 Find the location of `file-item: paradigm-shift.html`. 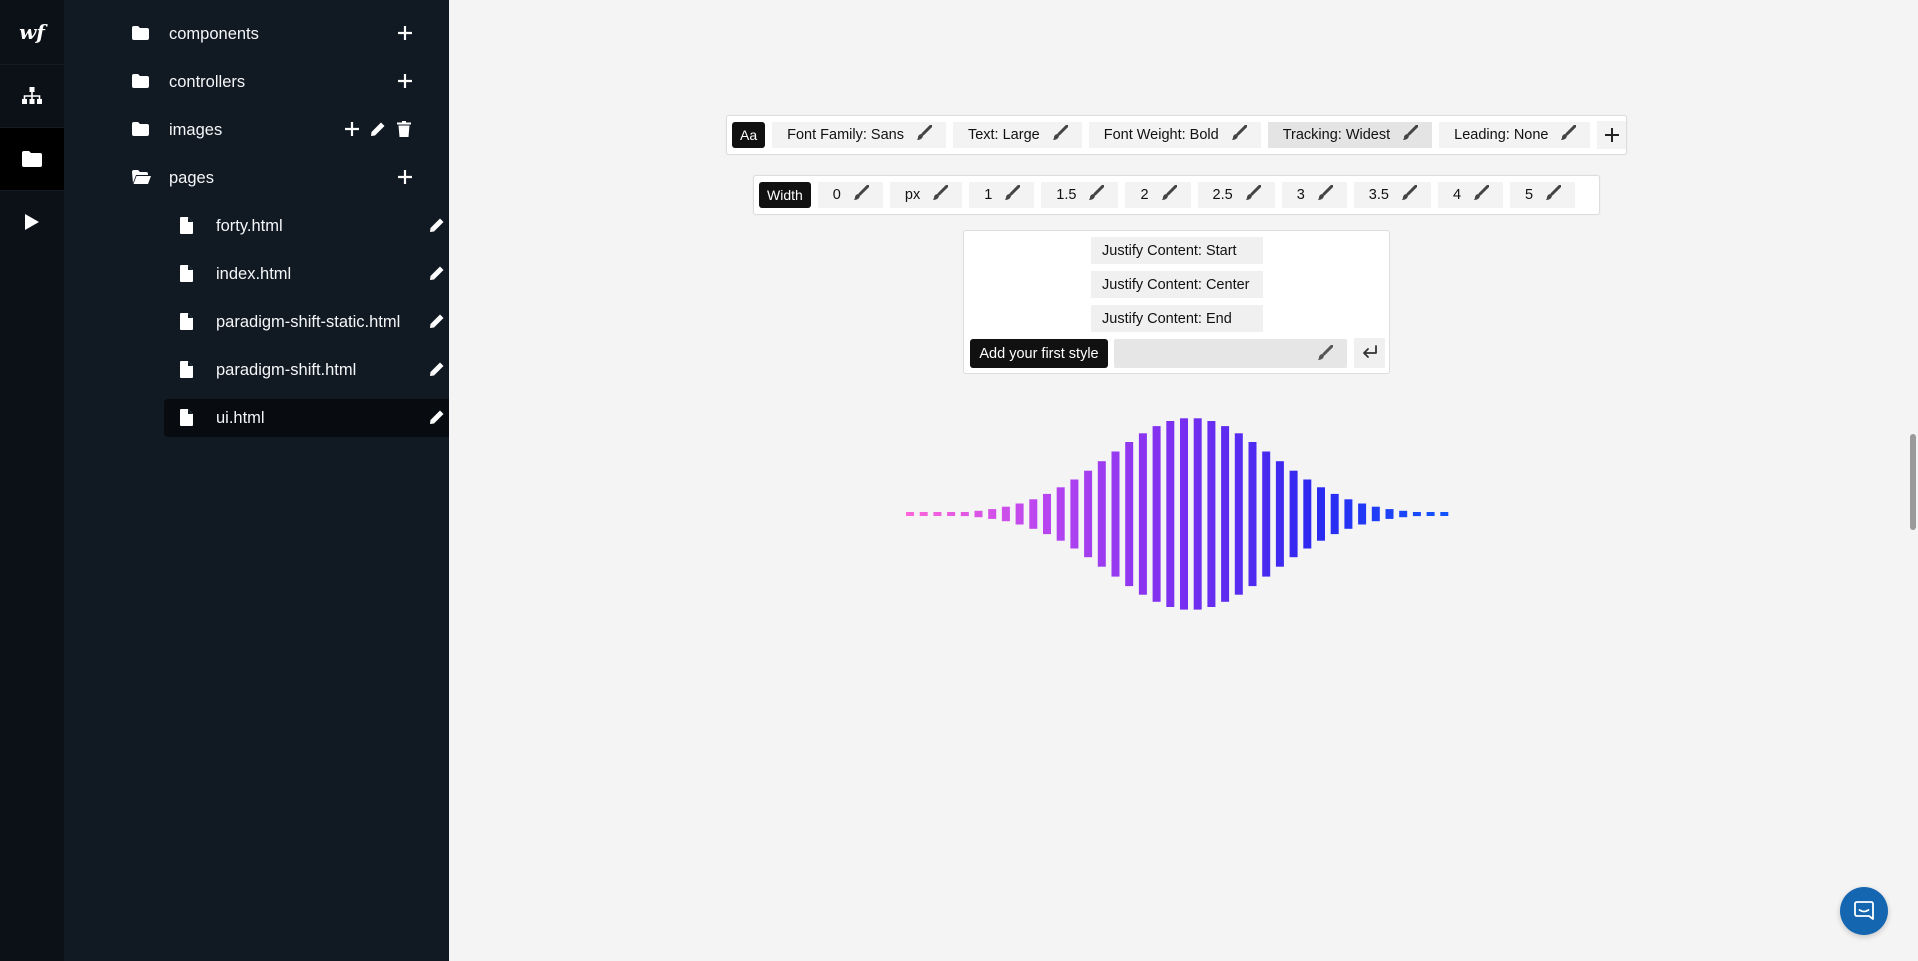

file-item: paradigm-shift.html is located at coordinates (330, 370).